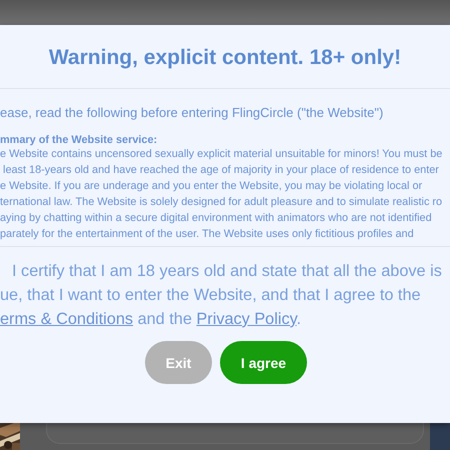  I want to click on terms-link: erms & Conditions, so click(67, 319).